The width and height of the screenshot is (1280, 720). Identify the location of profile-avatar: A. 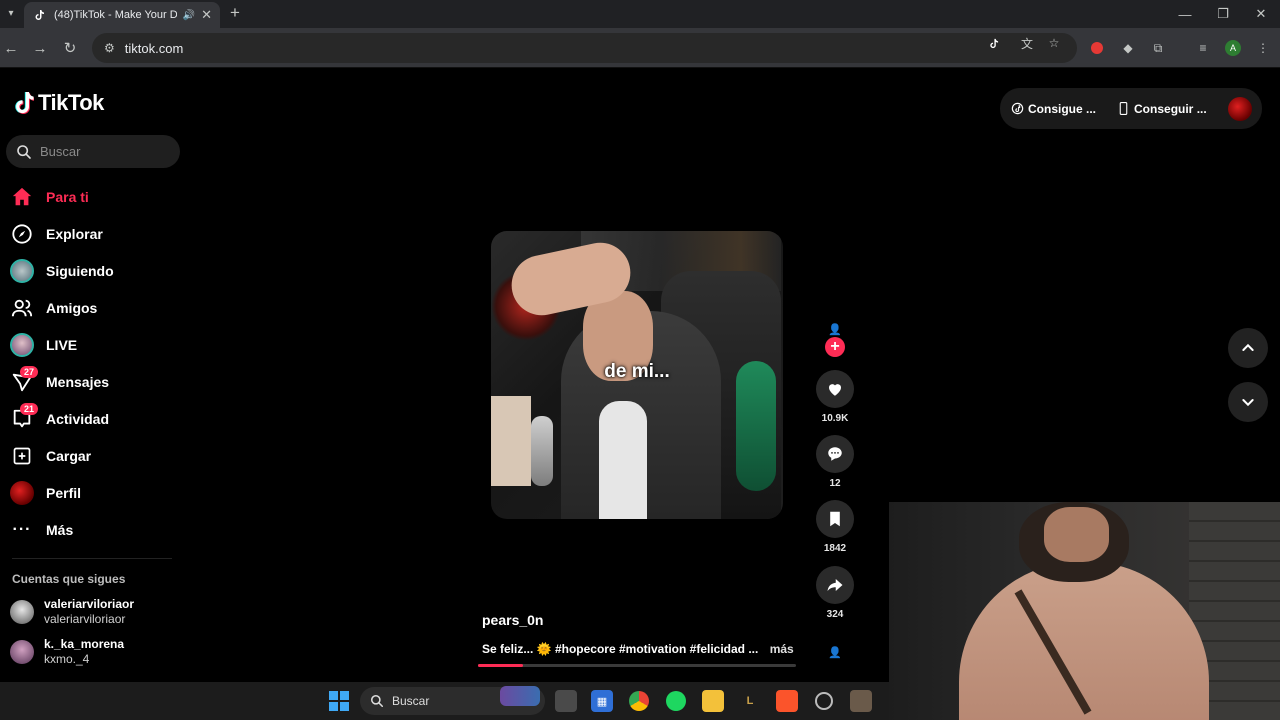
(1233, 48).